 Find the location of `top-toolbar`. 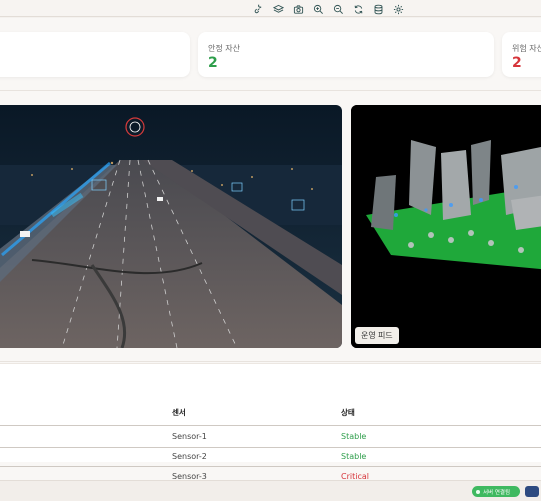

top-toolbar is located at coordinates (270, 8).